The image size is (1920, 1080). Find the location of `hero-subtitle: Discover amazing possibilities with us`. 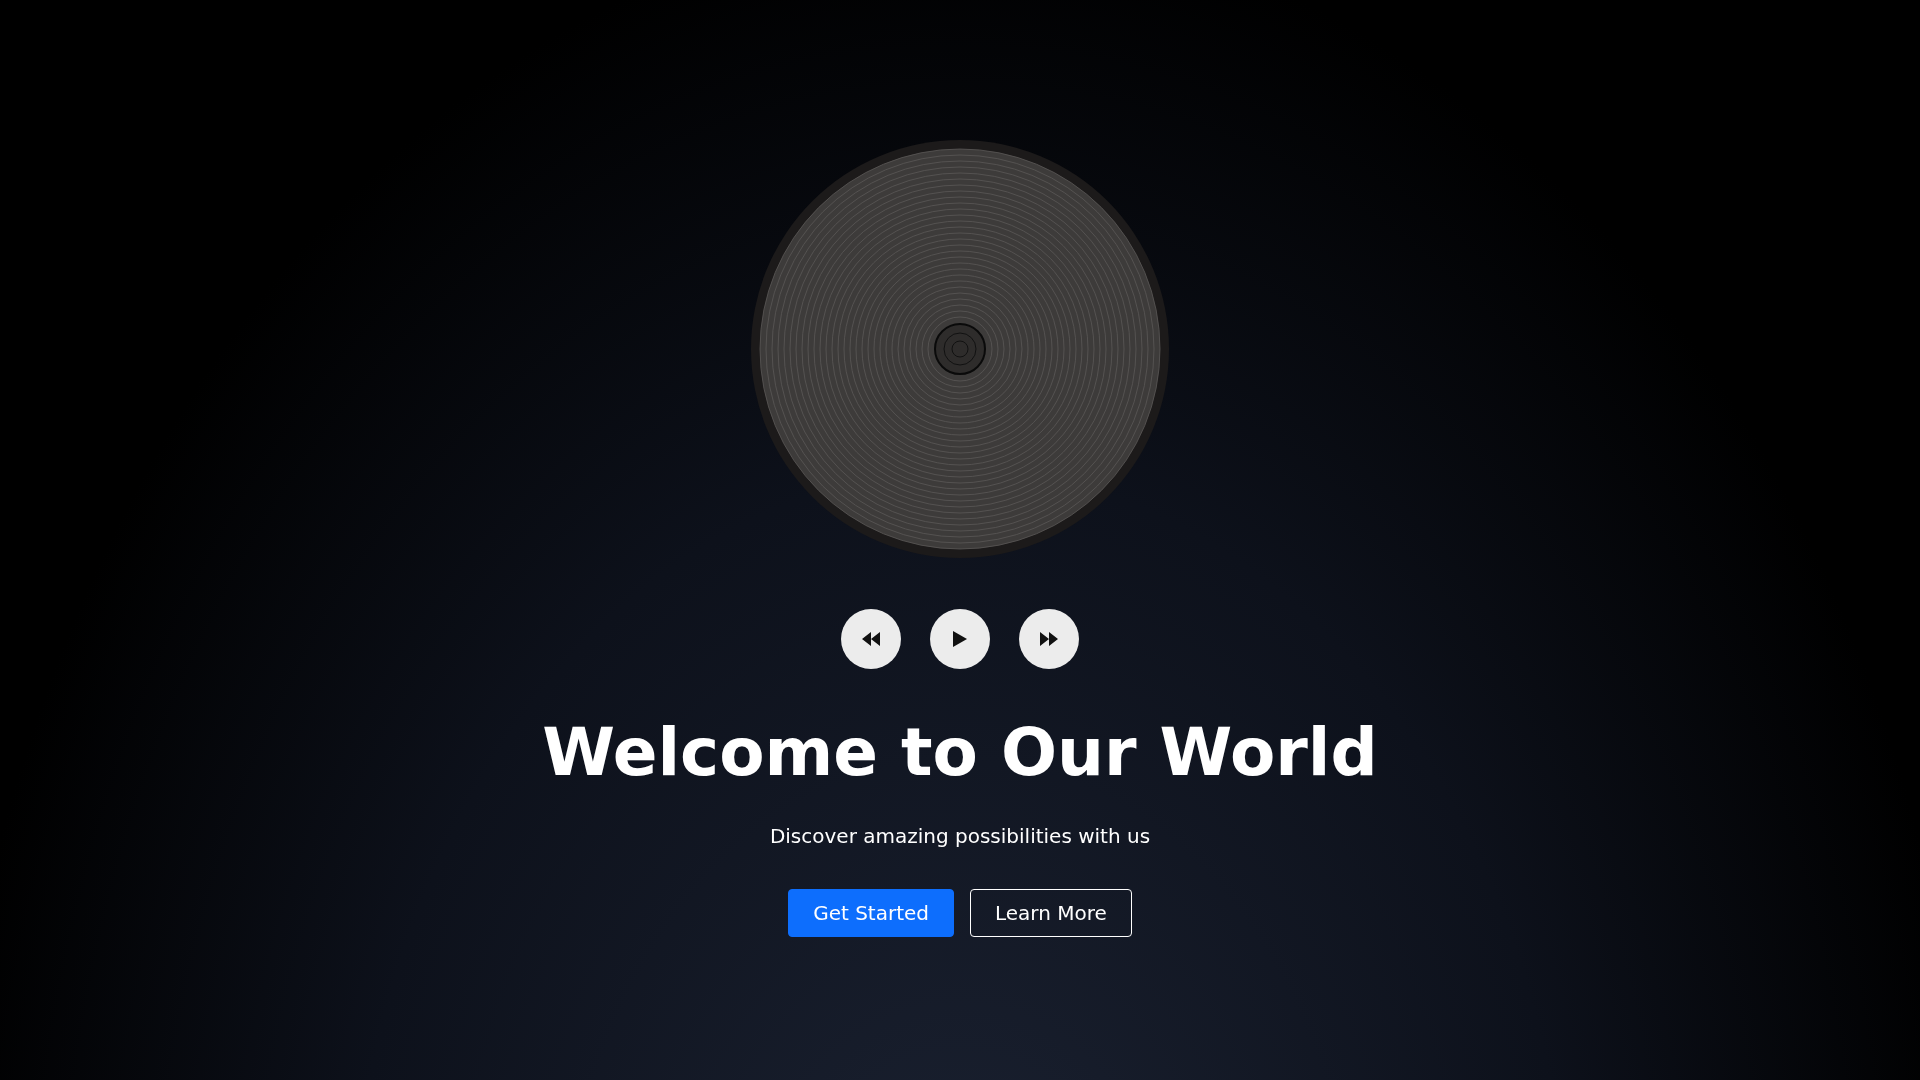

hero-subtitle: Discover amazing possibilities with us is located at coordinates (960, 836).